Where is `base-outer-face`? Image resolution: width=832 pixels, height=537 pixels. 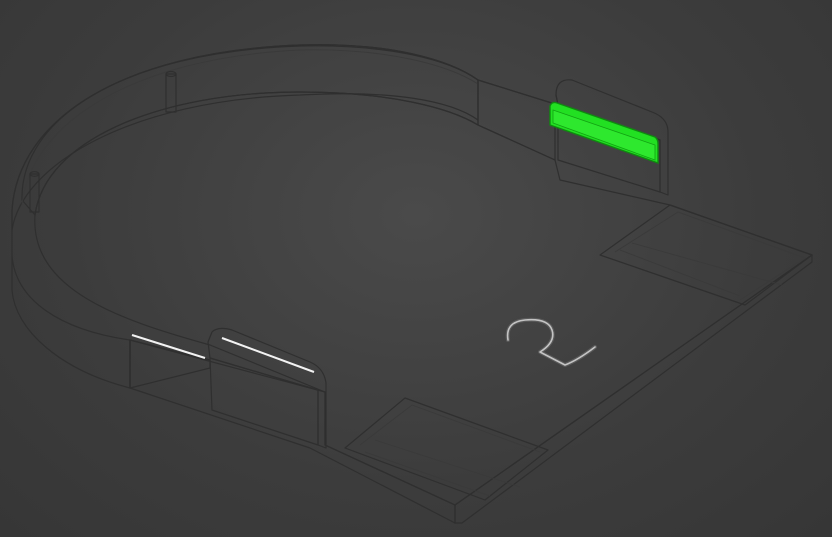
base-outer-face is located at coordinates (71, 299).